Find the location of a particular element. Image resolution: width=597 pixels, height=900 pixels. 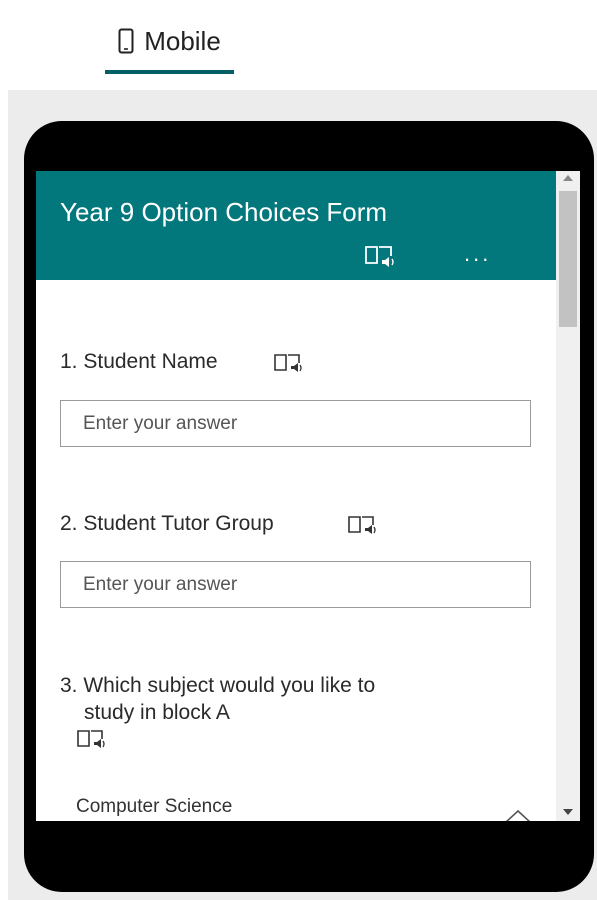

tutor-group-input is located at coordinates (305, 584).